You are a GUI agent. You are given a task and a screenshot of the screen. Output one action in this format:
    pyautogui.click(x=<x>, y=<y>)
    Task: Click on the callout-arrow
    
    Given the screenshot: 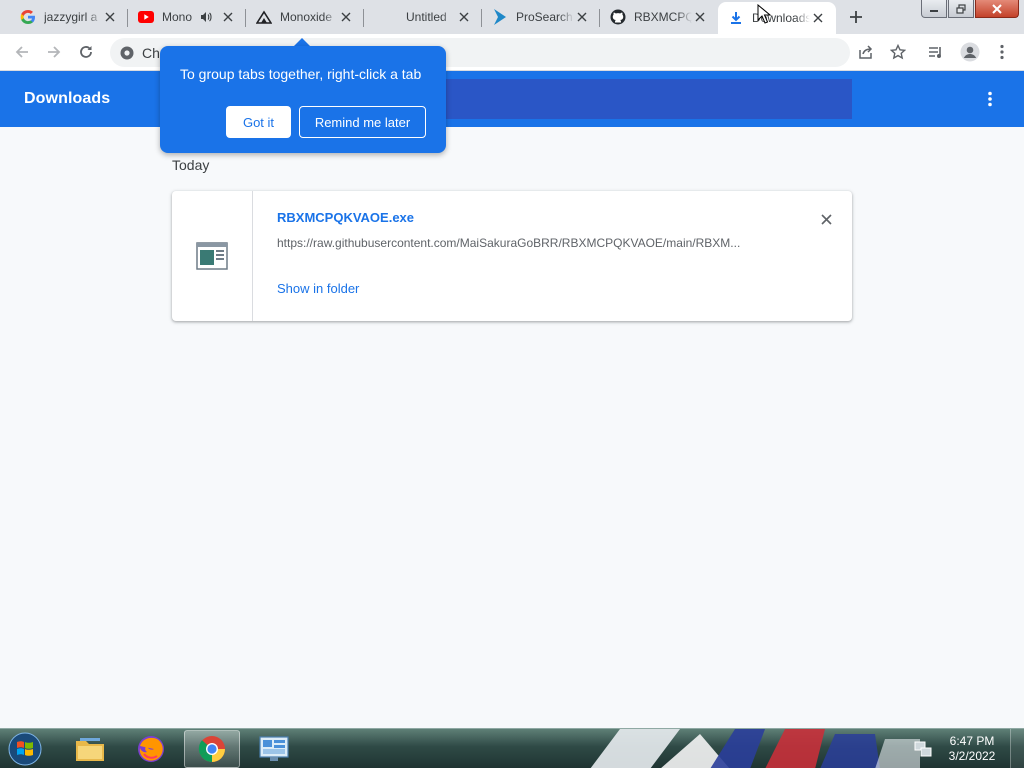 What is the action you would take?
    pyautogui.click(x=302, y=42)
    